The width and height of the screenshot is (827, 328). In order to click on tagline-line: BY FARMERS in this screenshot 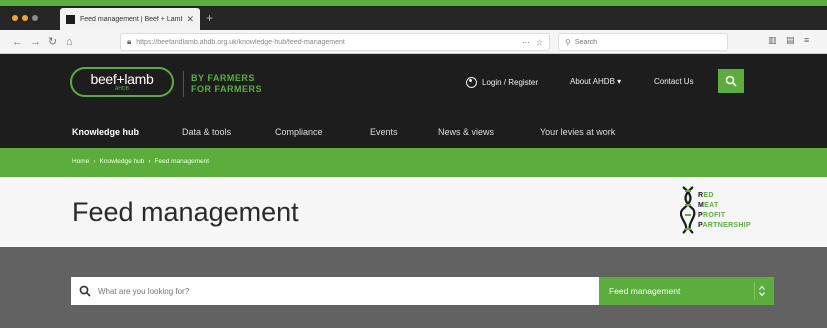, I will do `click(223, 78)`.